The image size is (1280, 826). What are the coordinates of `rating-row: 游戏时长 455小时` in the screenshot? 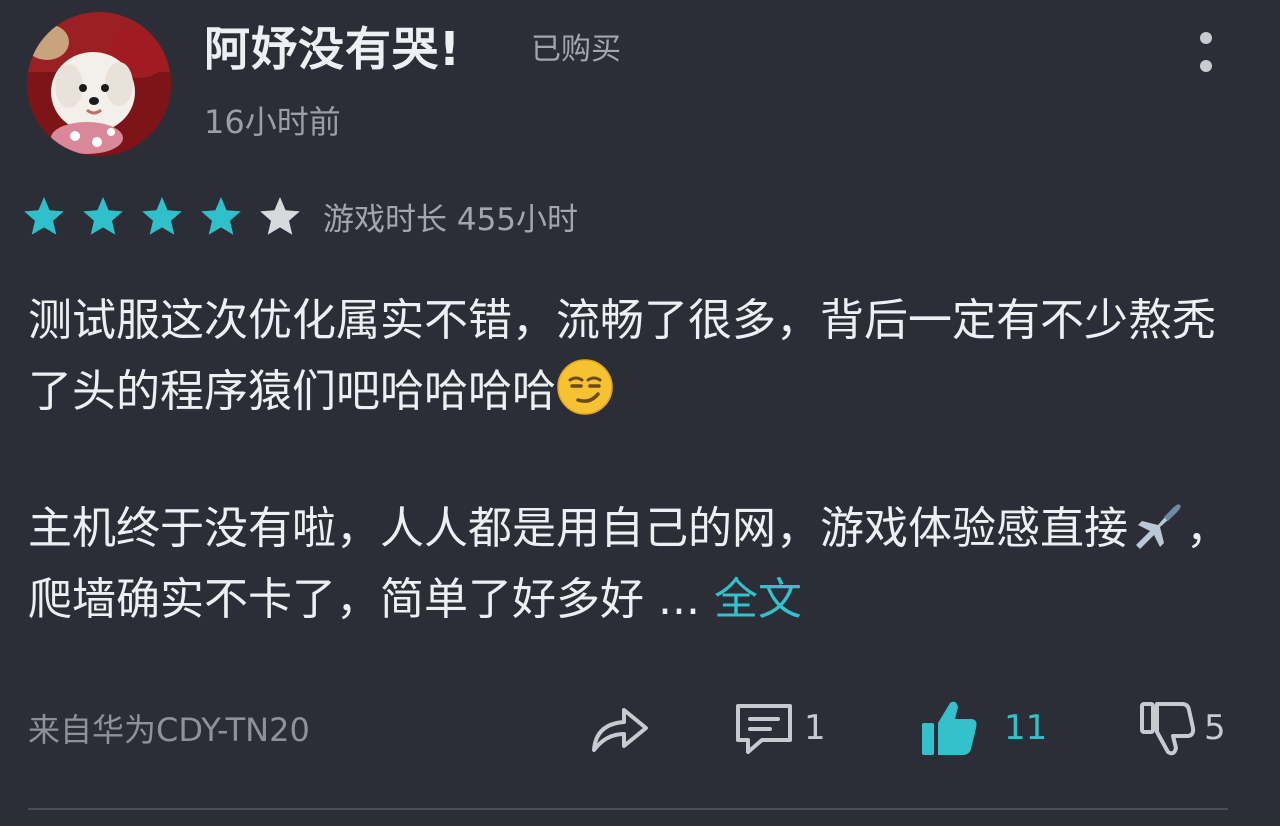 It's located at (300, 216).